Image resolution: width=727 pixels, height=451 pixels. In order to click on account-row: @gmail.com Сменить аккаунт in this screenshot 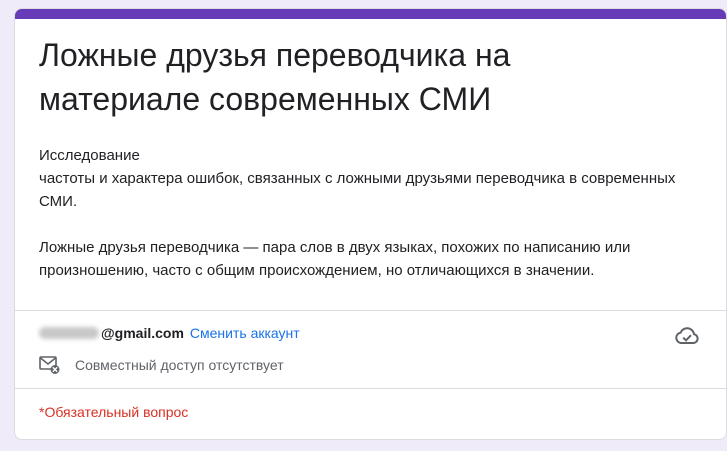, I will do `click(169, 333)`.